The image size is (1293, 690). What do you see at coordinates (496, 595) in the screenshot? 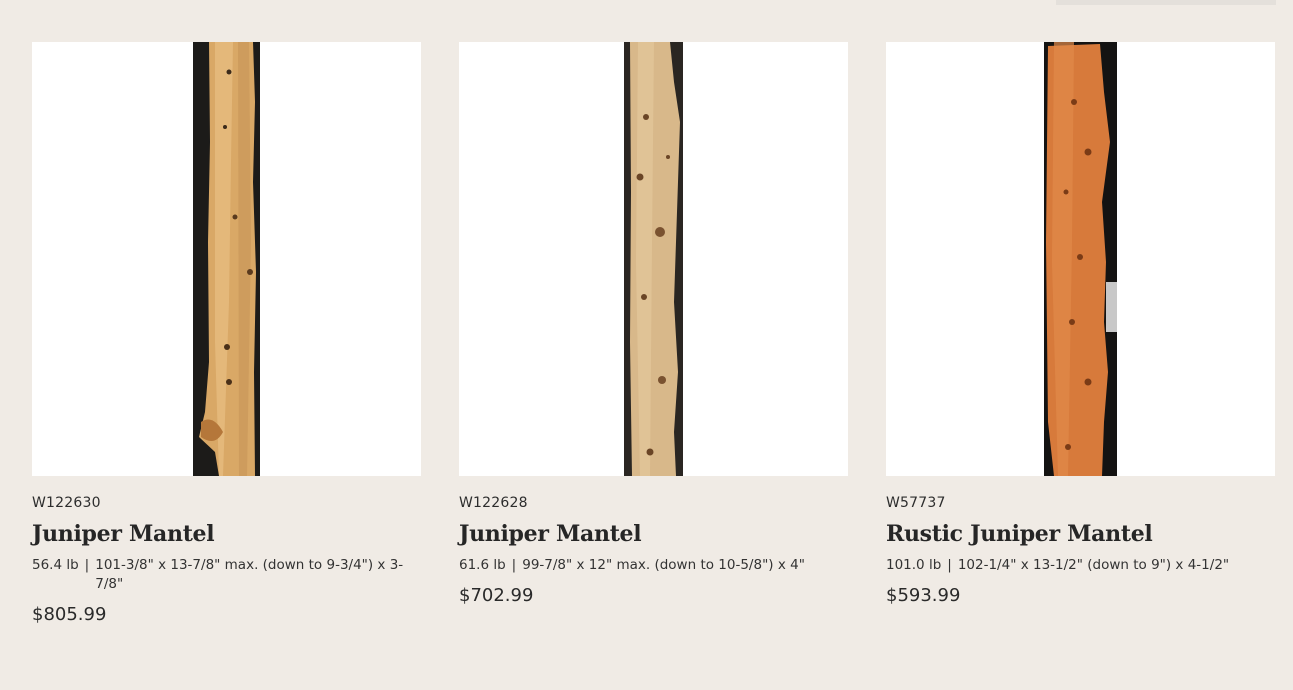
I see `product-price: $702.99` at bounding box center [496, 595].